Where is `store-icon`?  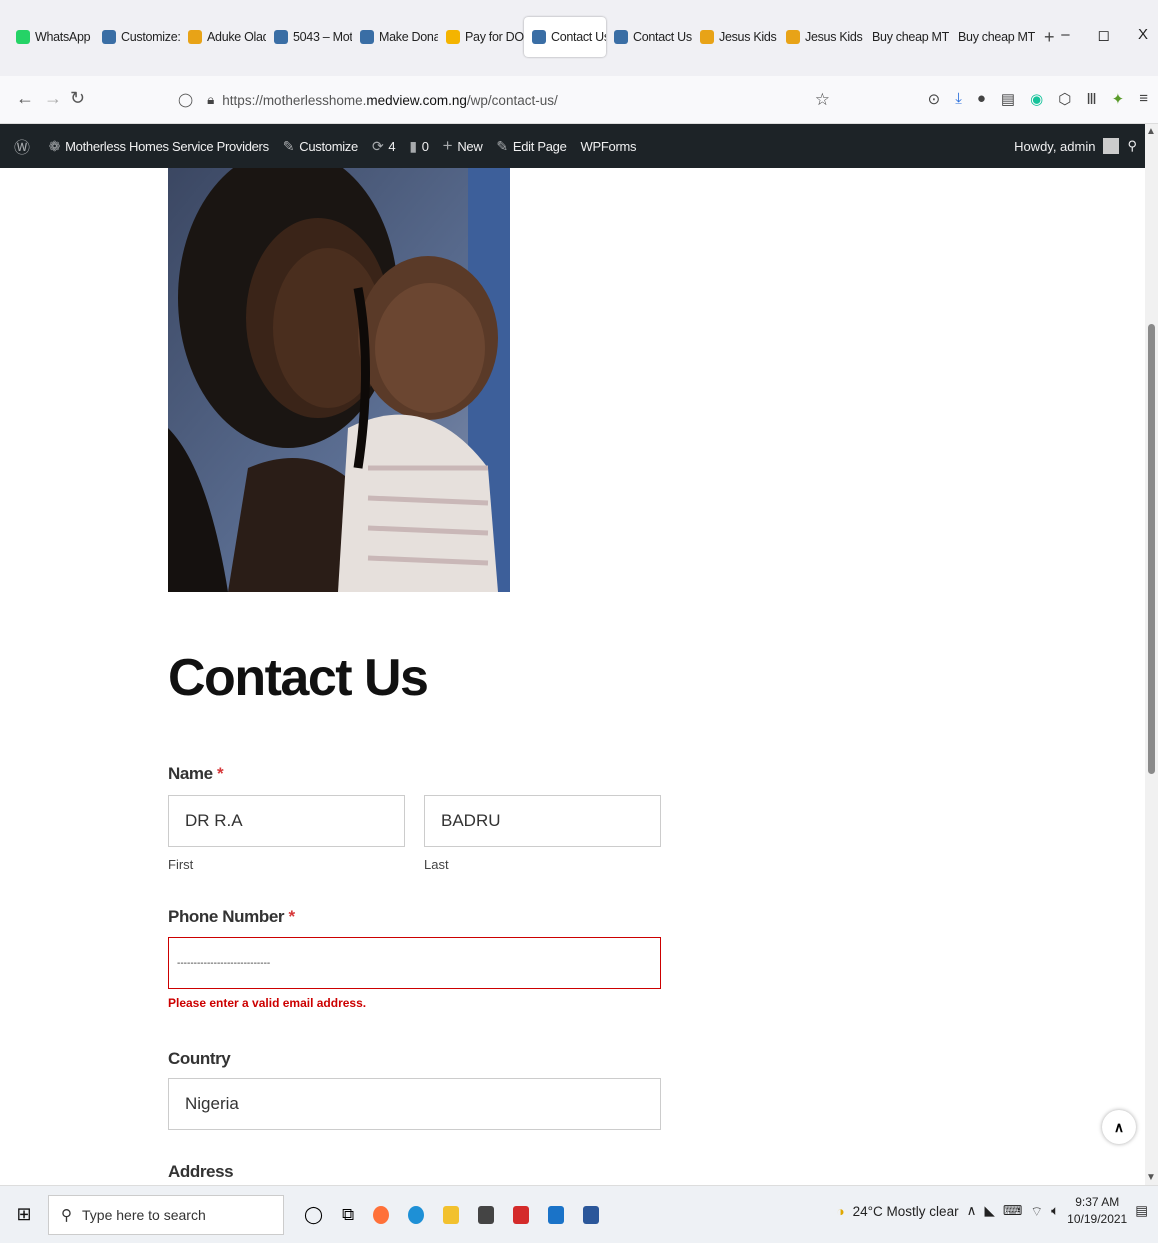 store-icon is located at coordinates (486, 1214).